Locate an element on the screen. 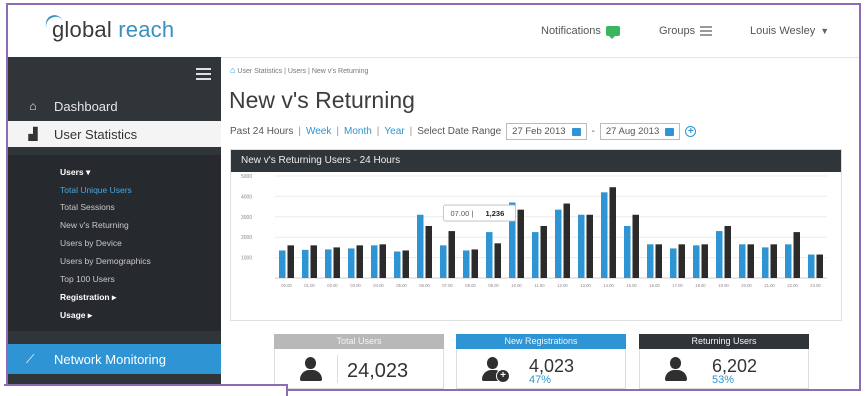  filter-past-24-hours: Past 24 Hours is located at coordinates (261, 131).